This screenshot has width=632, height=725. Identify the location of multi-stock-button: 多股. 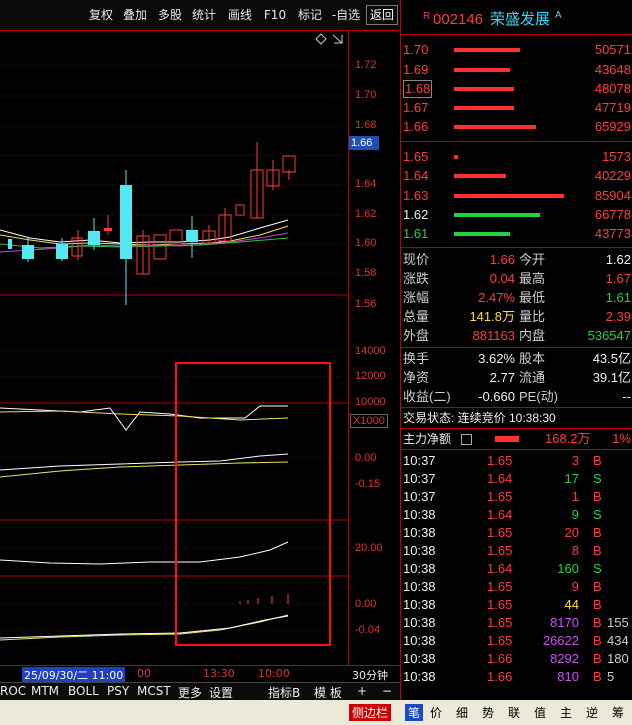
(170, 15).